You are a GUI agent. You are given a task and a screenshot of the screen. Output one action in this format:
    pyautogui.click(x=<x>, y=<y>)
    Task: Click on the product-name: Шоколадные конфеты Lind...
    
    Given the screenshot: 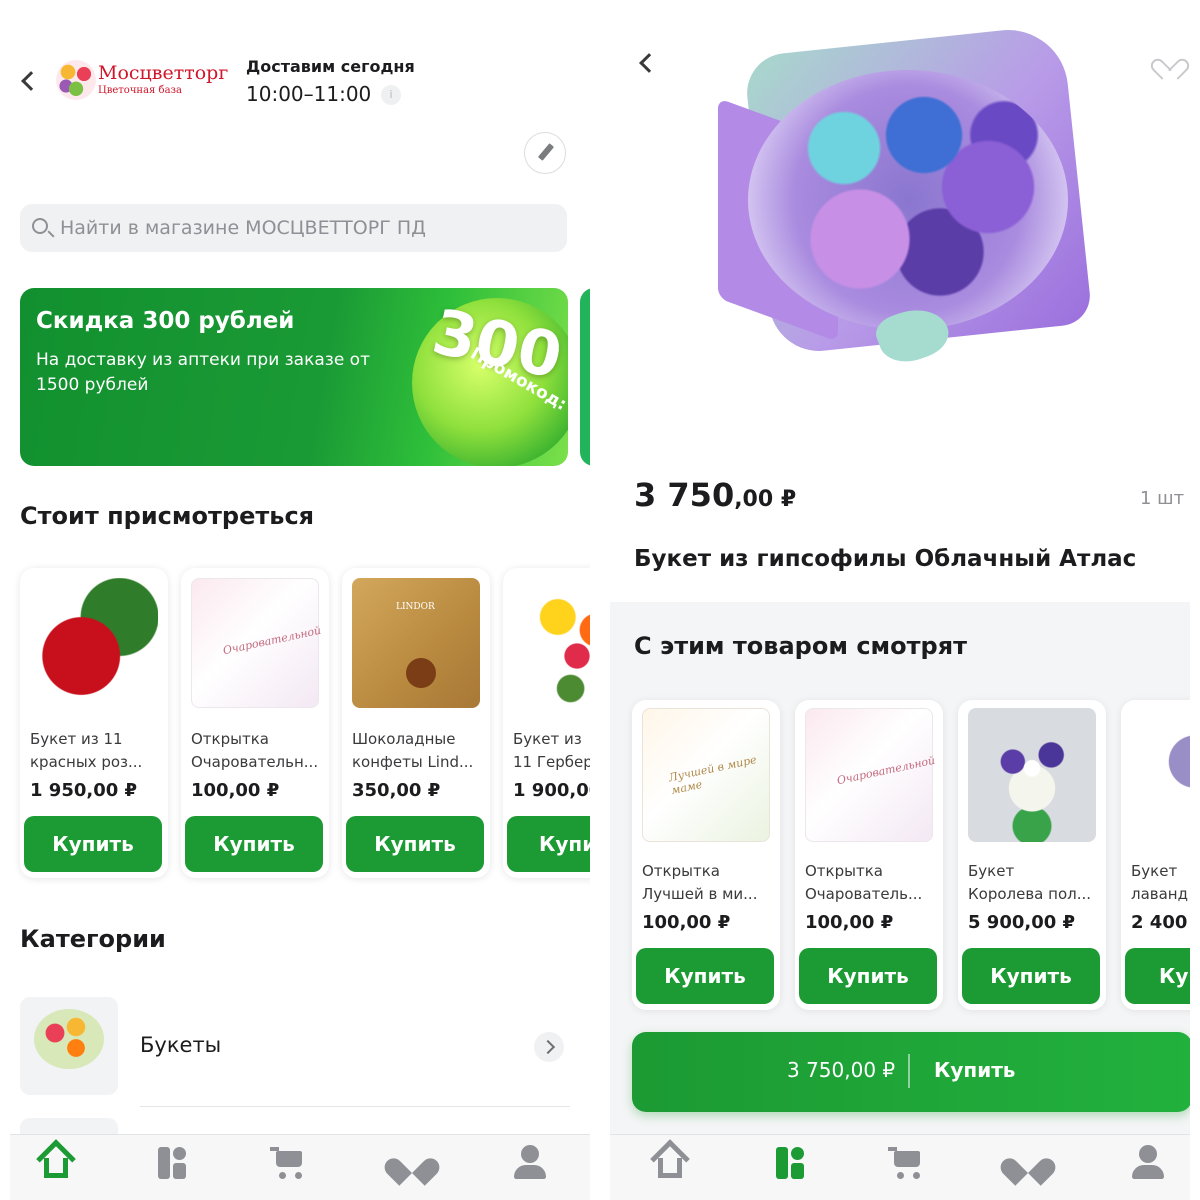 What is the action you would take?
    pyautogui.click(x=413, y=750)
    